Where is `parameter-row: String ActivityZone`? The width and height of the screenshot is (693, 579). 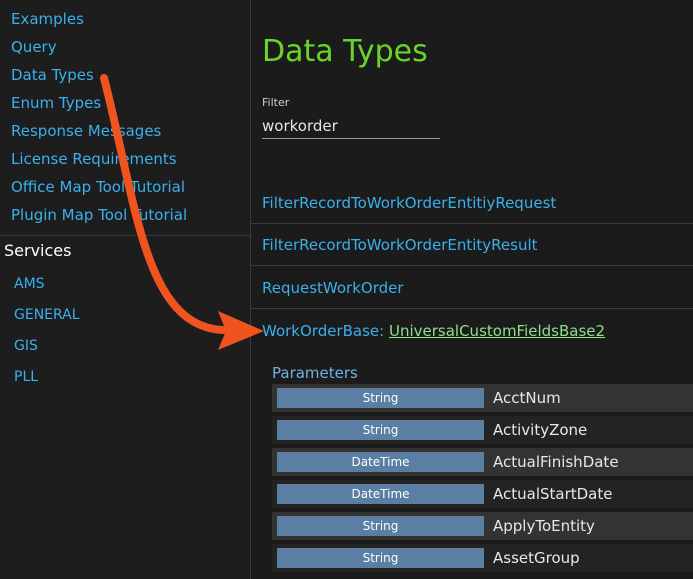
parameter-row: String ActivityZone is located at coordinates (482, 430).